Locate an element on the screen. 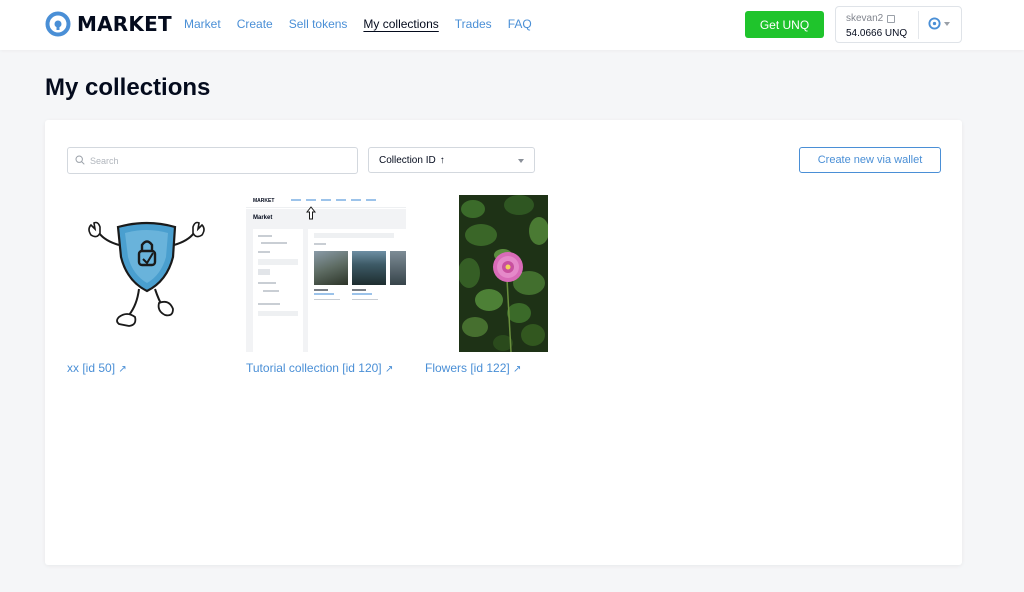  account-info: skevan2 54.0666 UNQ is located at coordinates (876, 26).